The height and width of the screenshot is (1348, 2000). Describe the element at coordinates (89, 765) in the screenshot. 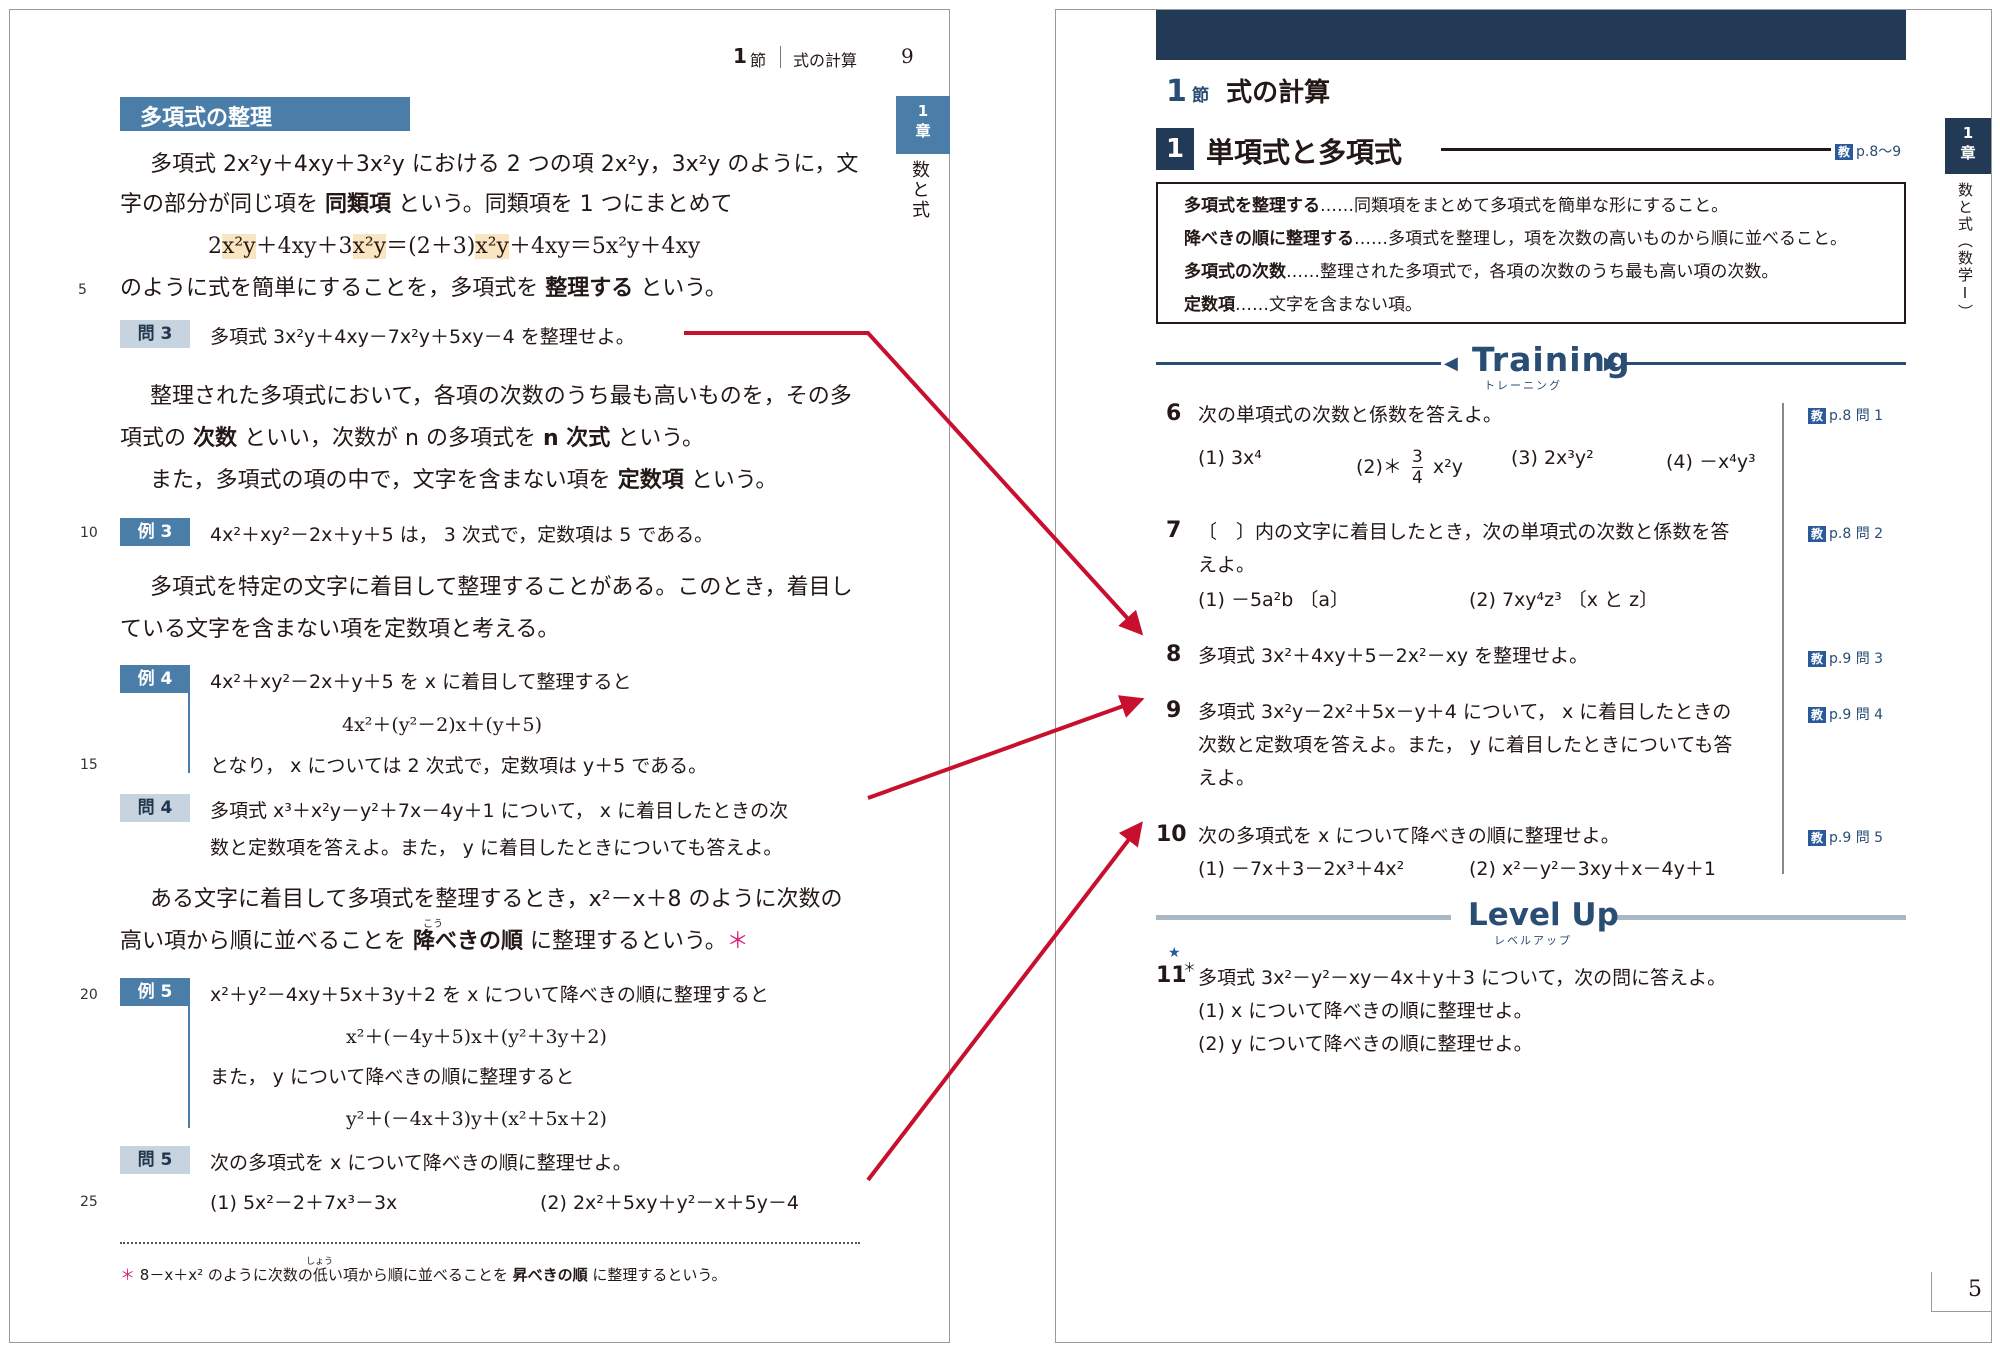

I see `line-number: 15` at that location.